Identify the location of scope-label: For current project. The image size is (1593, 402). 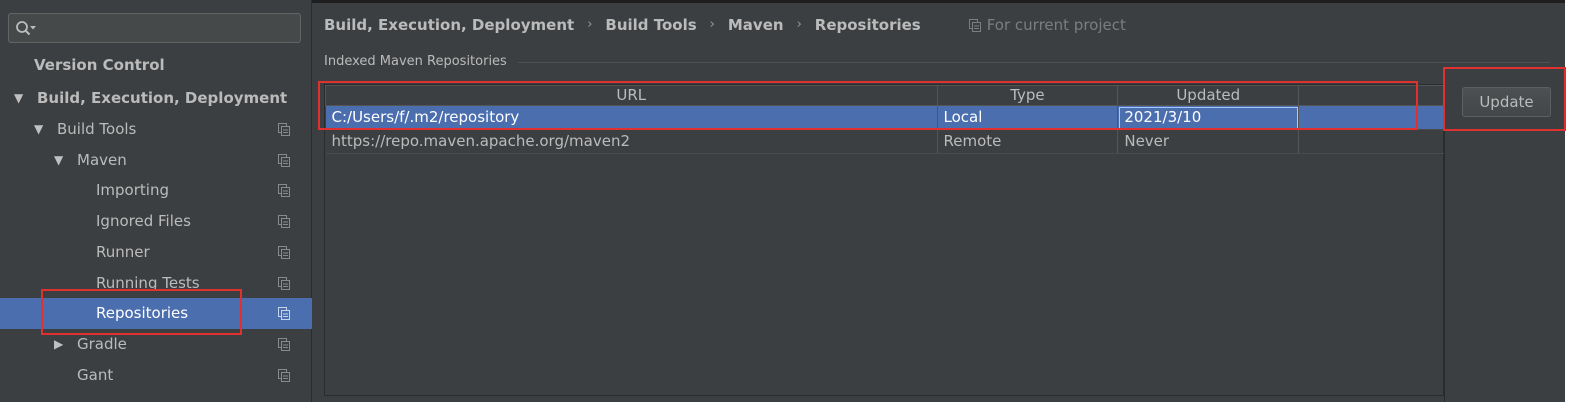
(1056, 25).